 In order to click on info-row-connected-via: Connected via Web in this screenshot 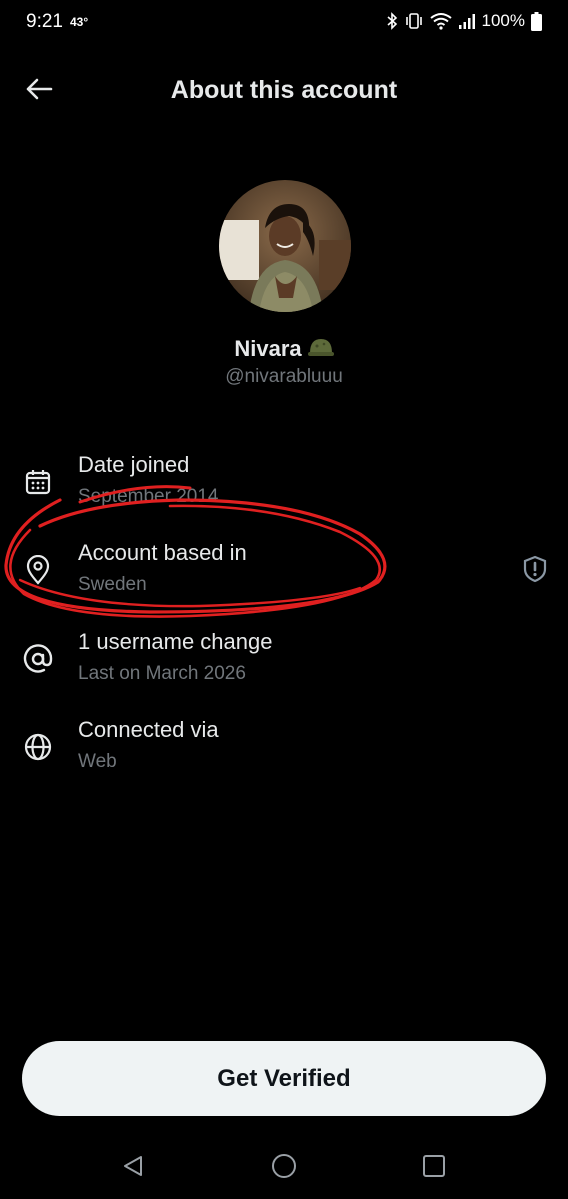, I will do `click(284, 755)`.